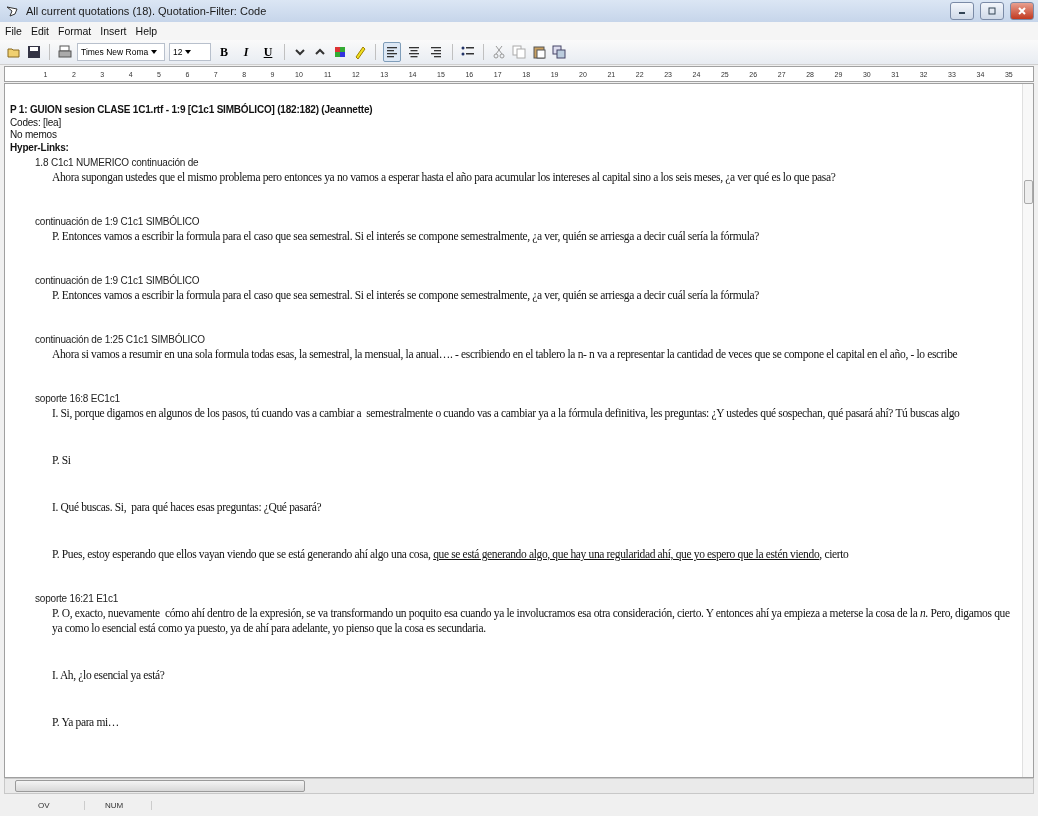 Image resolution: width=1038 pixels, height=816 pixels. I want to click on menu-item: Help, so click(146, 31).